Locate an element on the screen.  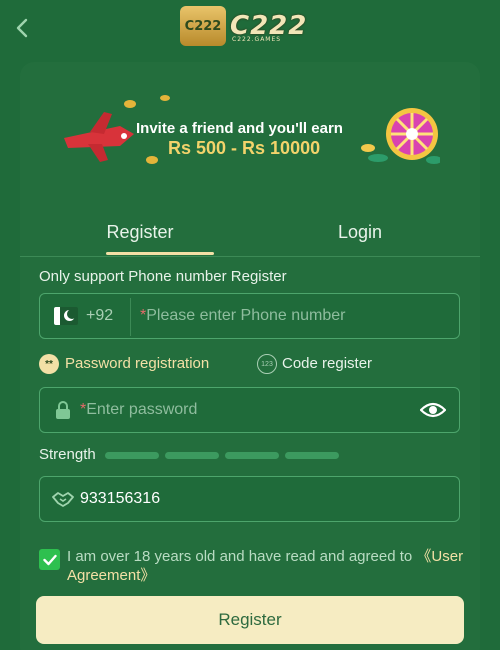
fortune-wheel-icon is located at coordinates (412, 134).